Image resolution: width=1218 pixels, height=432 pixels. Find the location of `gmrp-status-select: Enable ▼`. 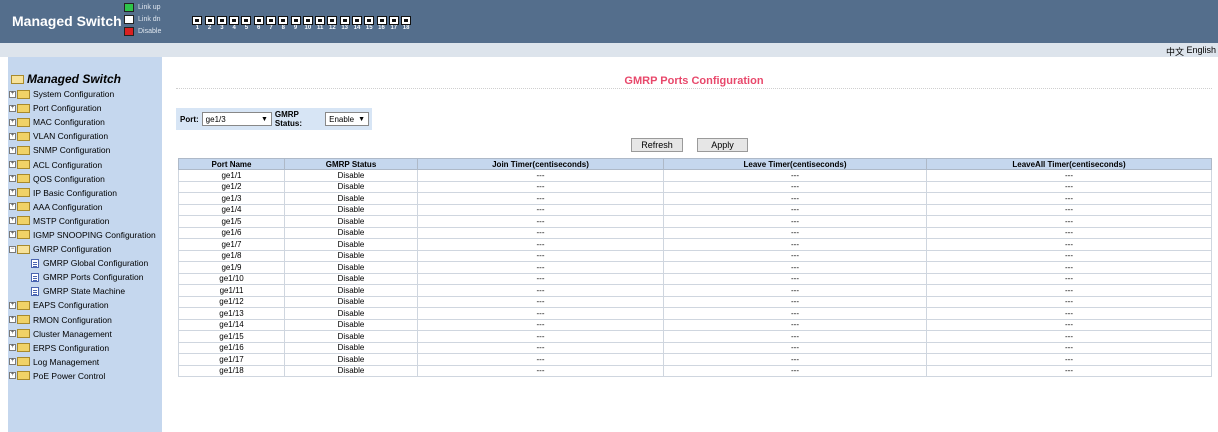

gmrp-status-select: Enable ▼ is located at coordinates (347, 119).